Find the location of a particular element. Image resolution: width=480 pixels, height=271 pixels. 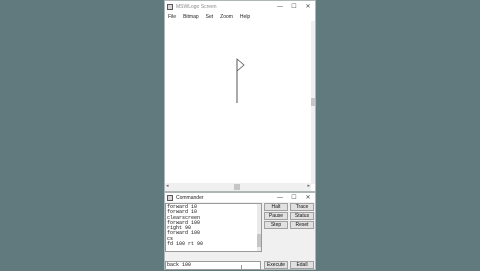

scroll-right-icon: ▸ is located at coordinates (308, 186).